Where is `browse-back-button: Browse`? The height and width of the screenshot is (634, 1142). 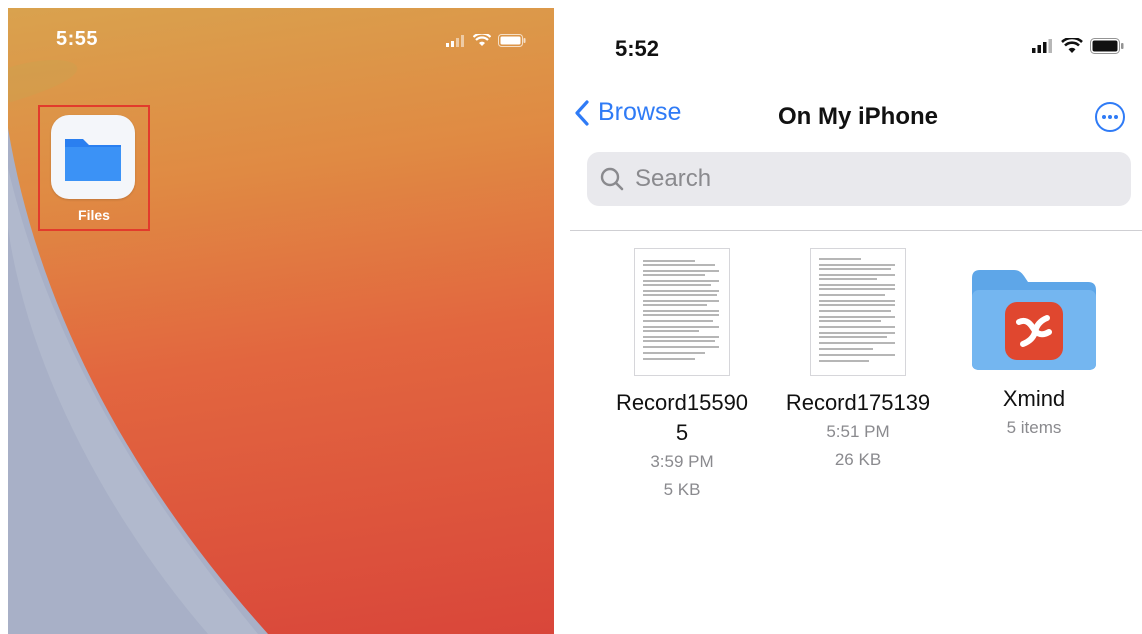
browse-back-button: Browse is located at coordinates (627, 112).